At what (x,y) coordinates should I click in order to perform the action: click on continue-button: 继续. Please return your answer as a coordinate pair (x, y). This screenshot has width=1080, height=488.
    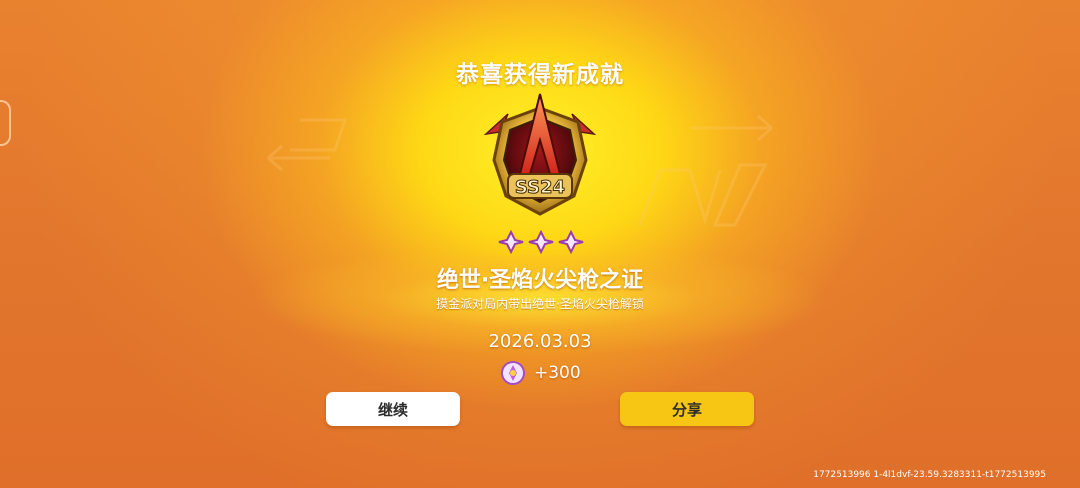
    Looking at the image, I should click on (393, 409).